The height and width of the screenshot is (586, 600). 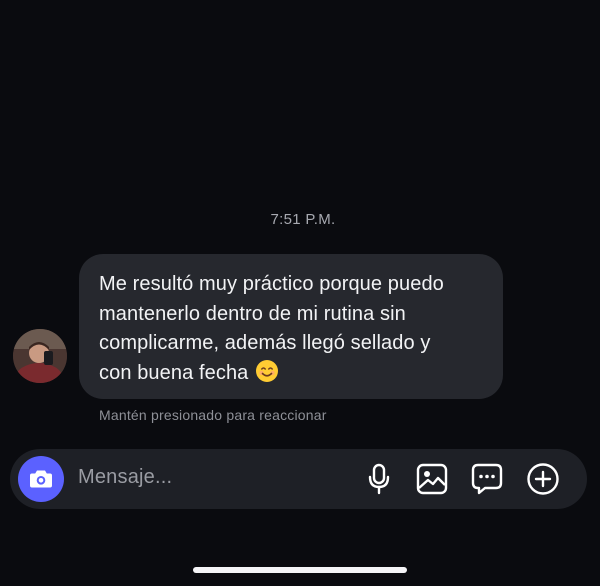 I want to click on plus-button, so click(x=543, y=479).